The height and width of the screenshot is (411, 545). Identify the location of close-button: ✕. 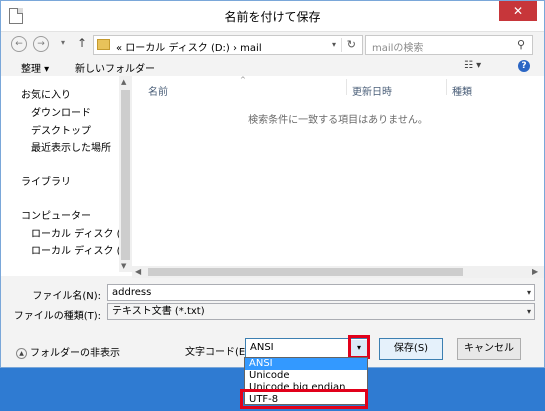
(518, 11).